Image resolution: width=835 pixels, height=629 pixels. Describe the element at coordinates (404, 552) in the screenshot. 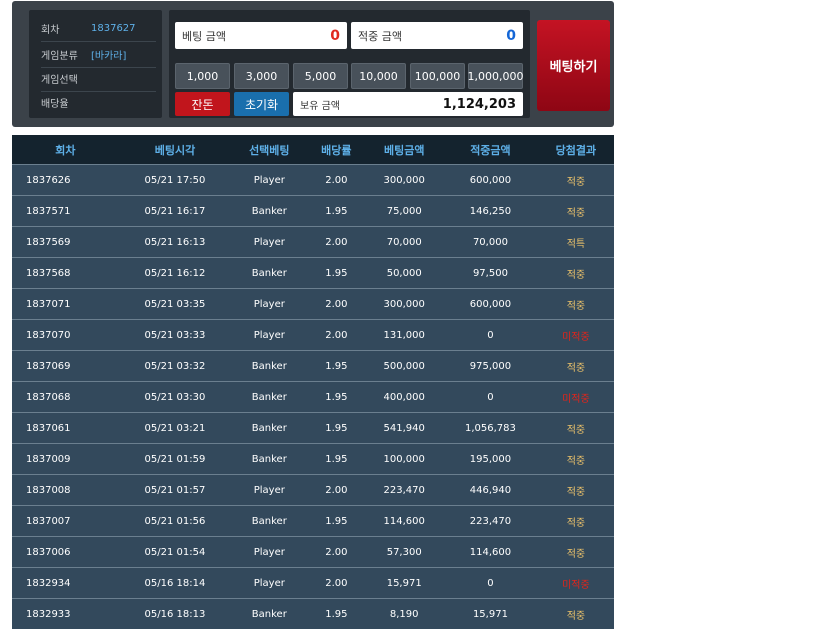

I see `cell-bet-amount: 57,300` at that location.